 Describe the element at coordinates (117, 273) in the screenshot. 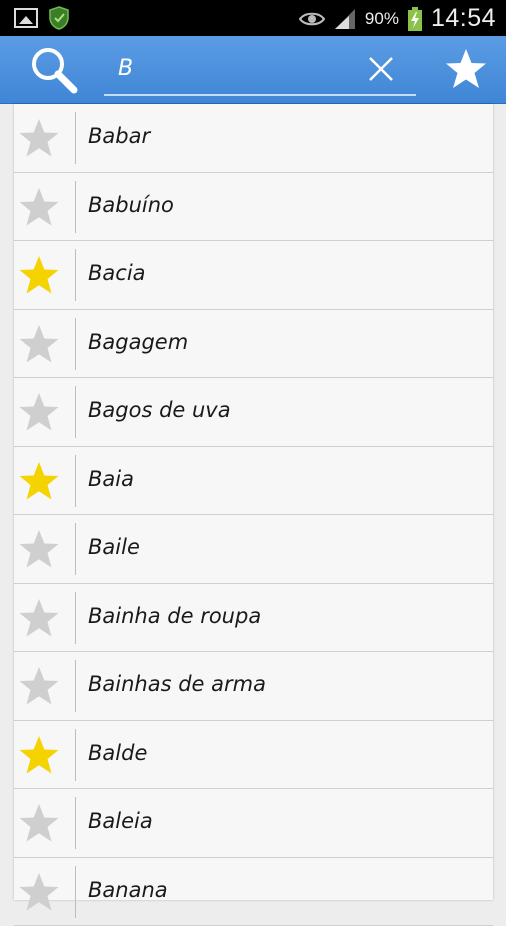

I see `word-label: Bacia` at that location.